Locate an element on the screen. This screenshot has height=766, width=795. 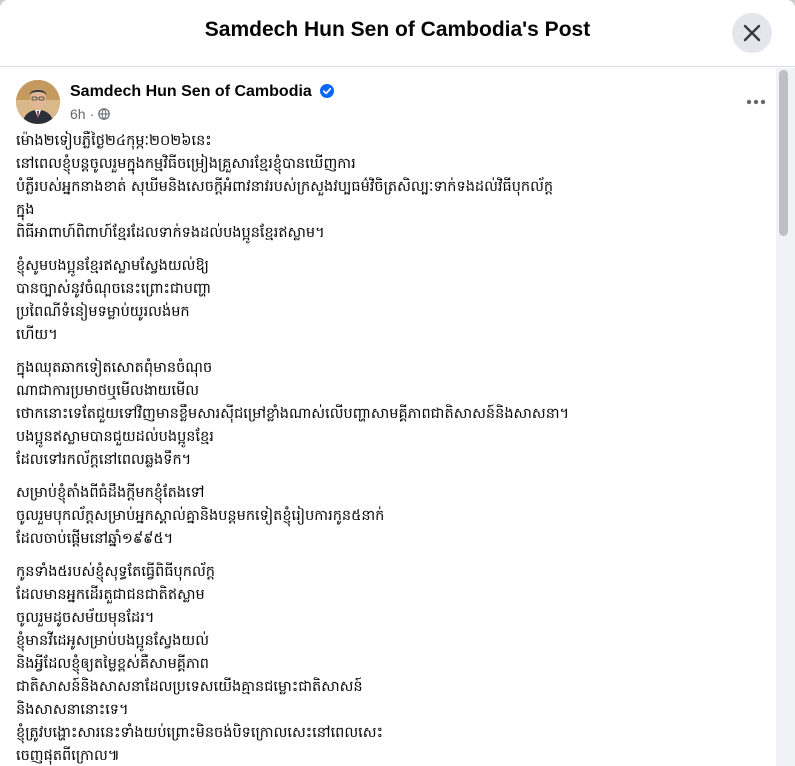
more-options-icon is located at coordinates (756, 102).